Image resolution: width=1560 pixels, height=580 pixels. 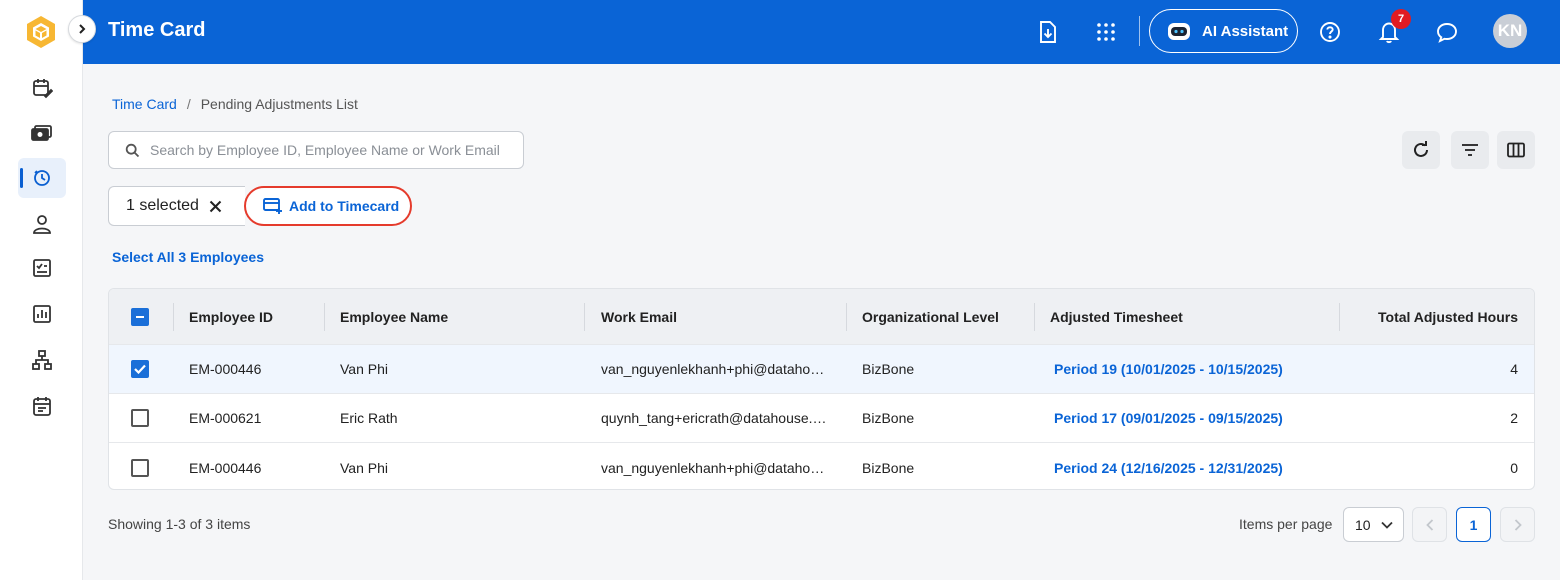 I want to click on nav-approvals, so click(x=42, y=268).